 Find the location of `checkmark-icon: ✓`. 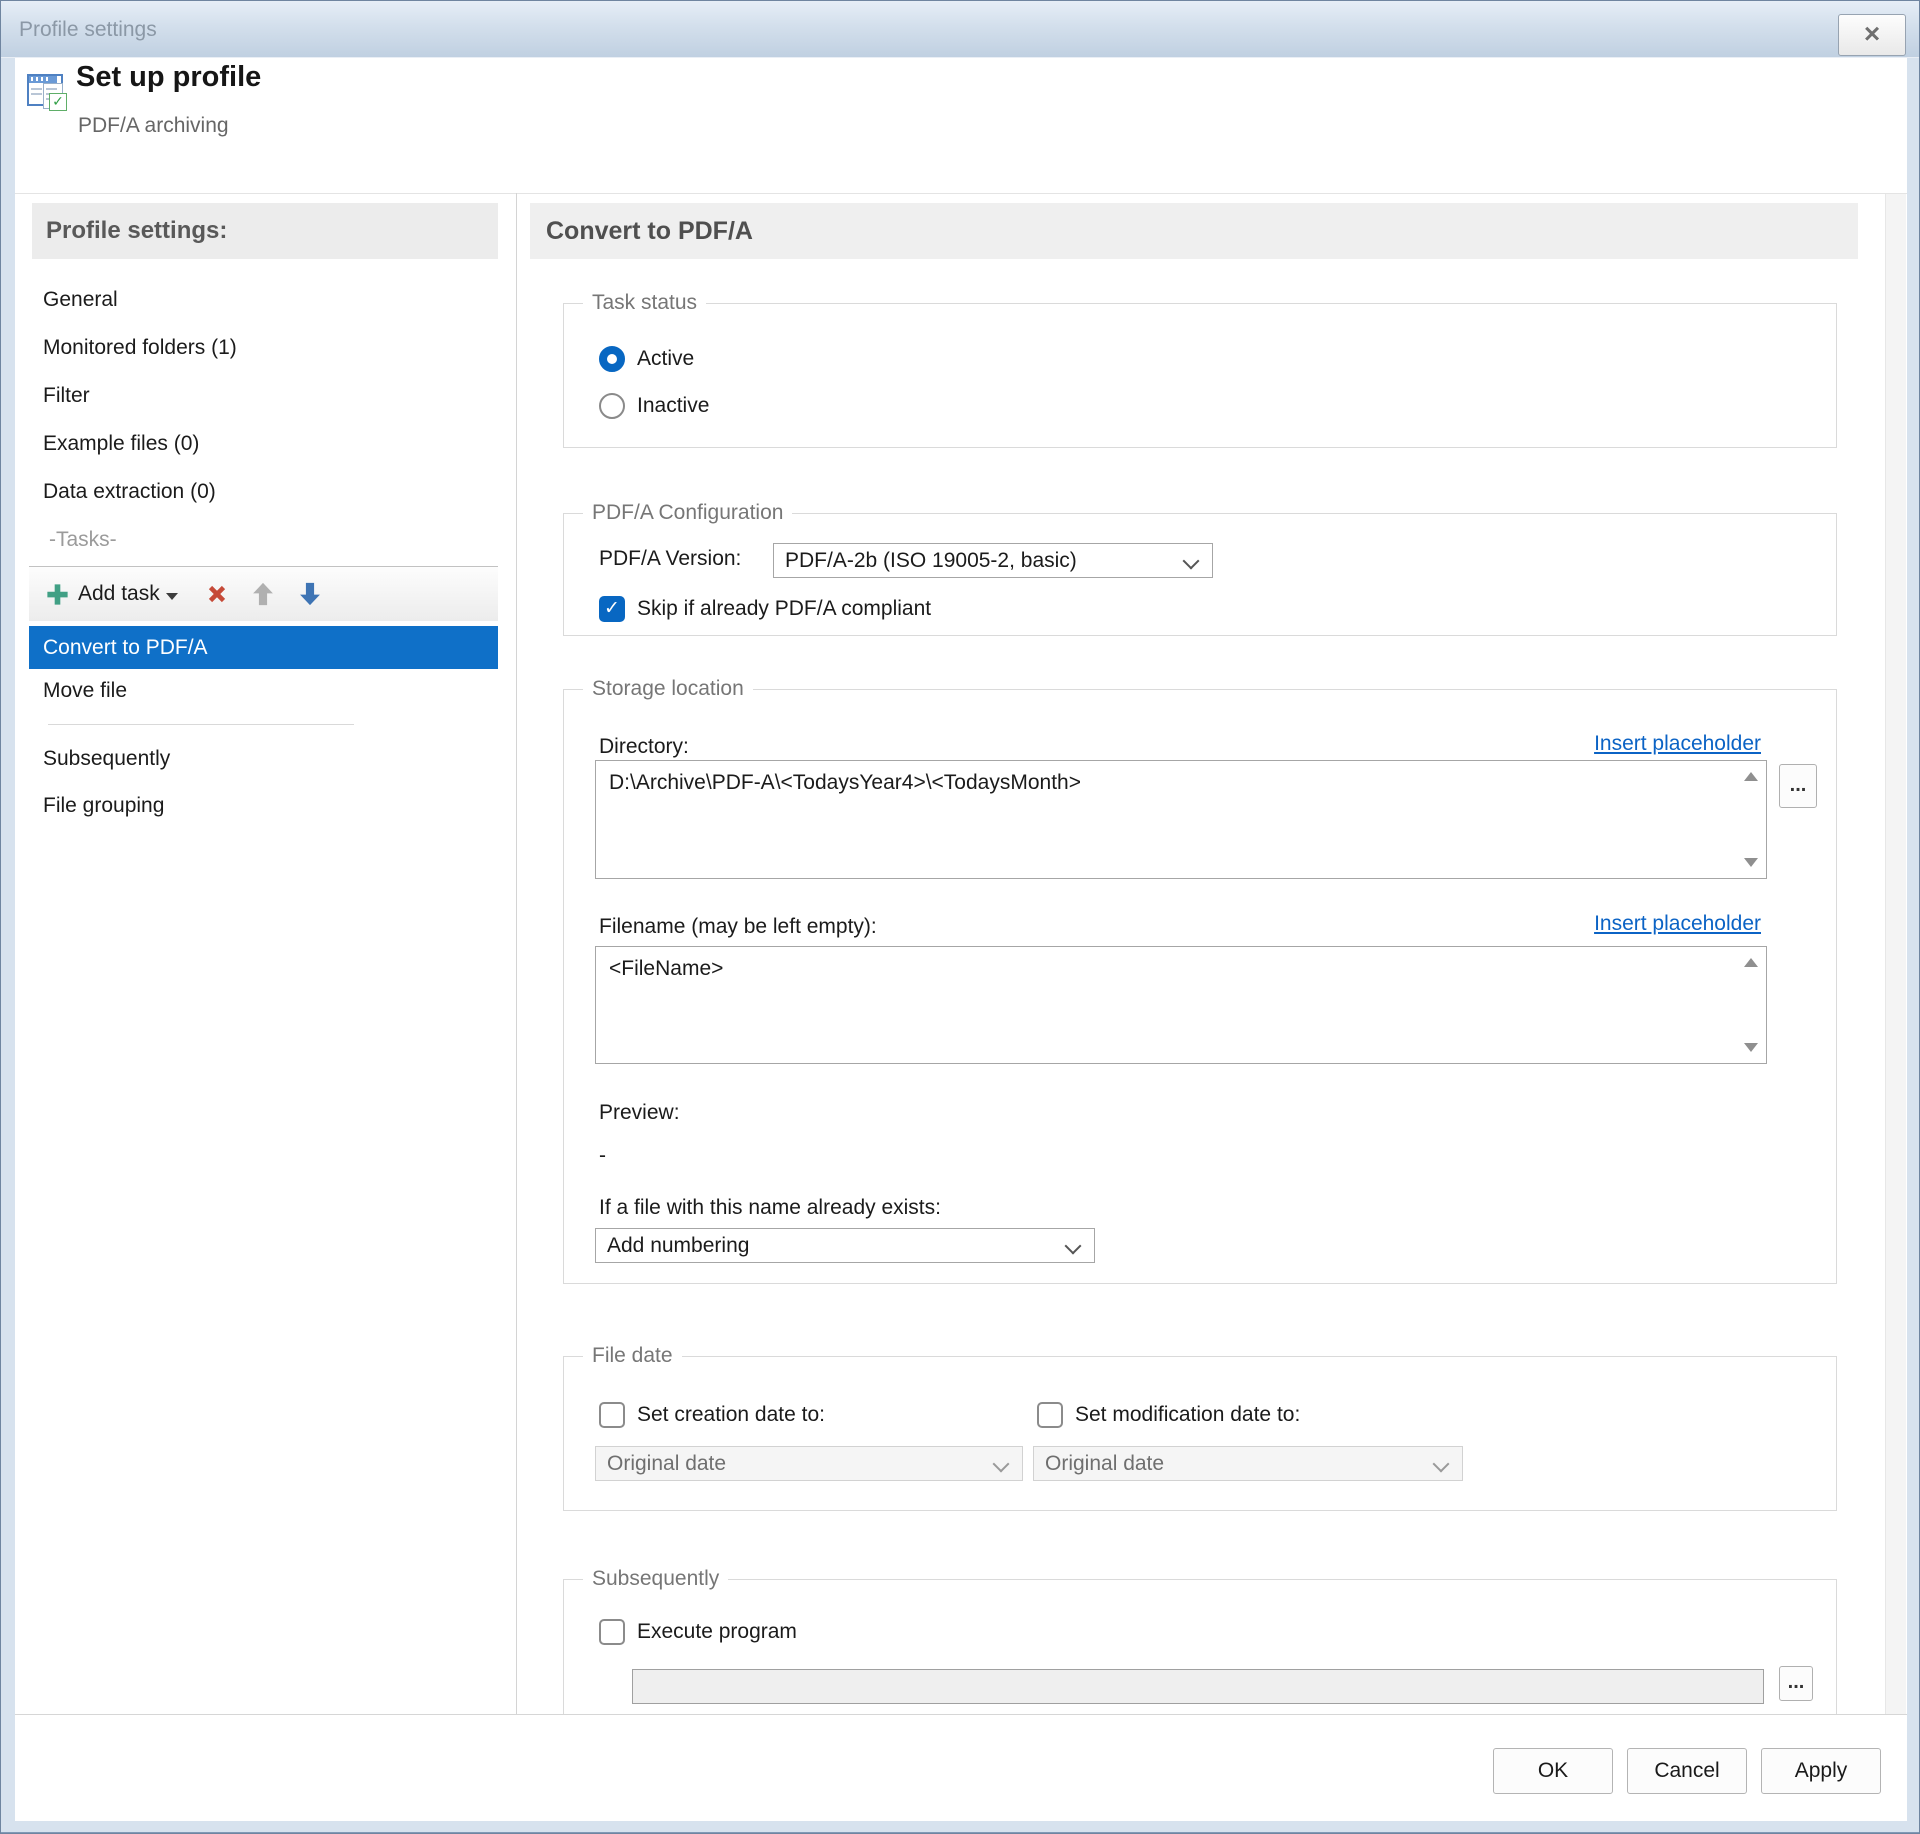

checkmark-icon: ✓ is located at coordinates (612, 608).